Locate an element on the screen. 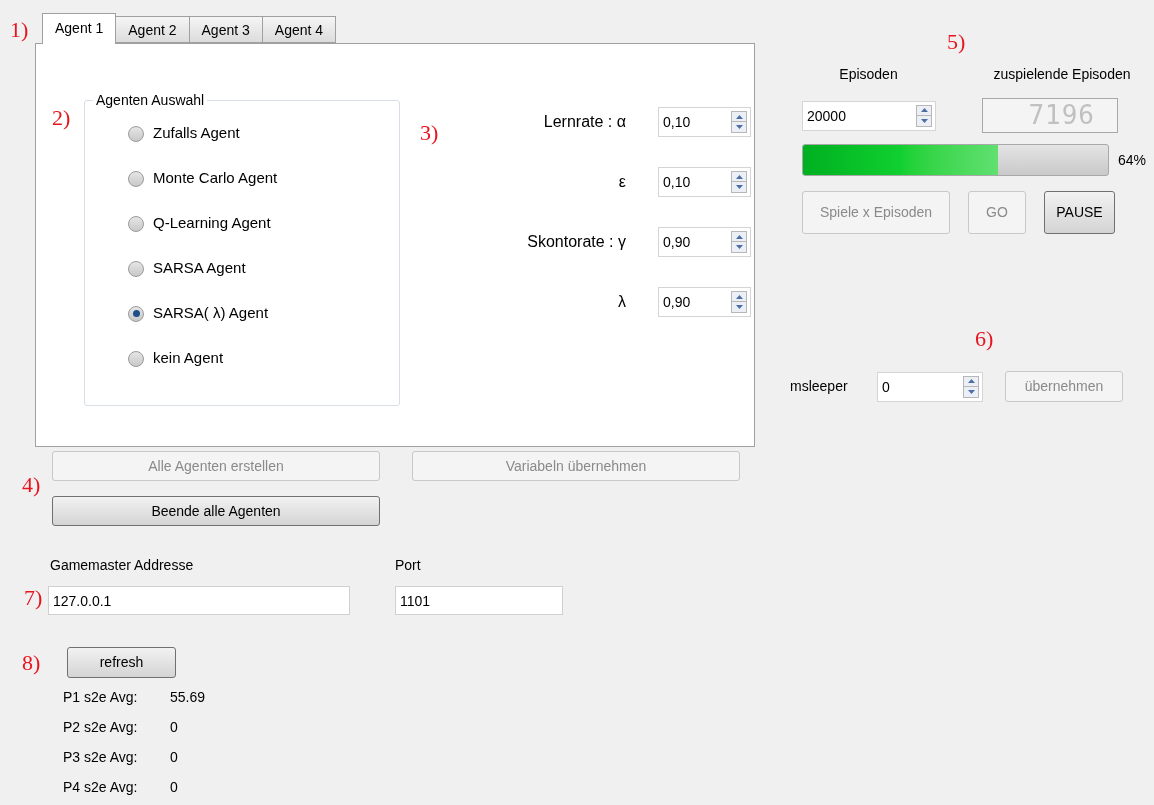 The image size is (1154, 805). annotation-label: 7) is located at coordinates (33, 598).